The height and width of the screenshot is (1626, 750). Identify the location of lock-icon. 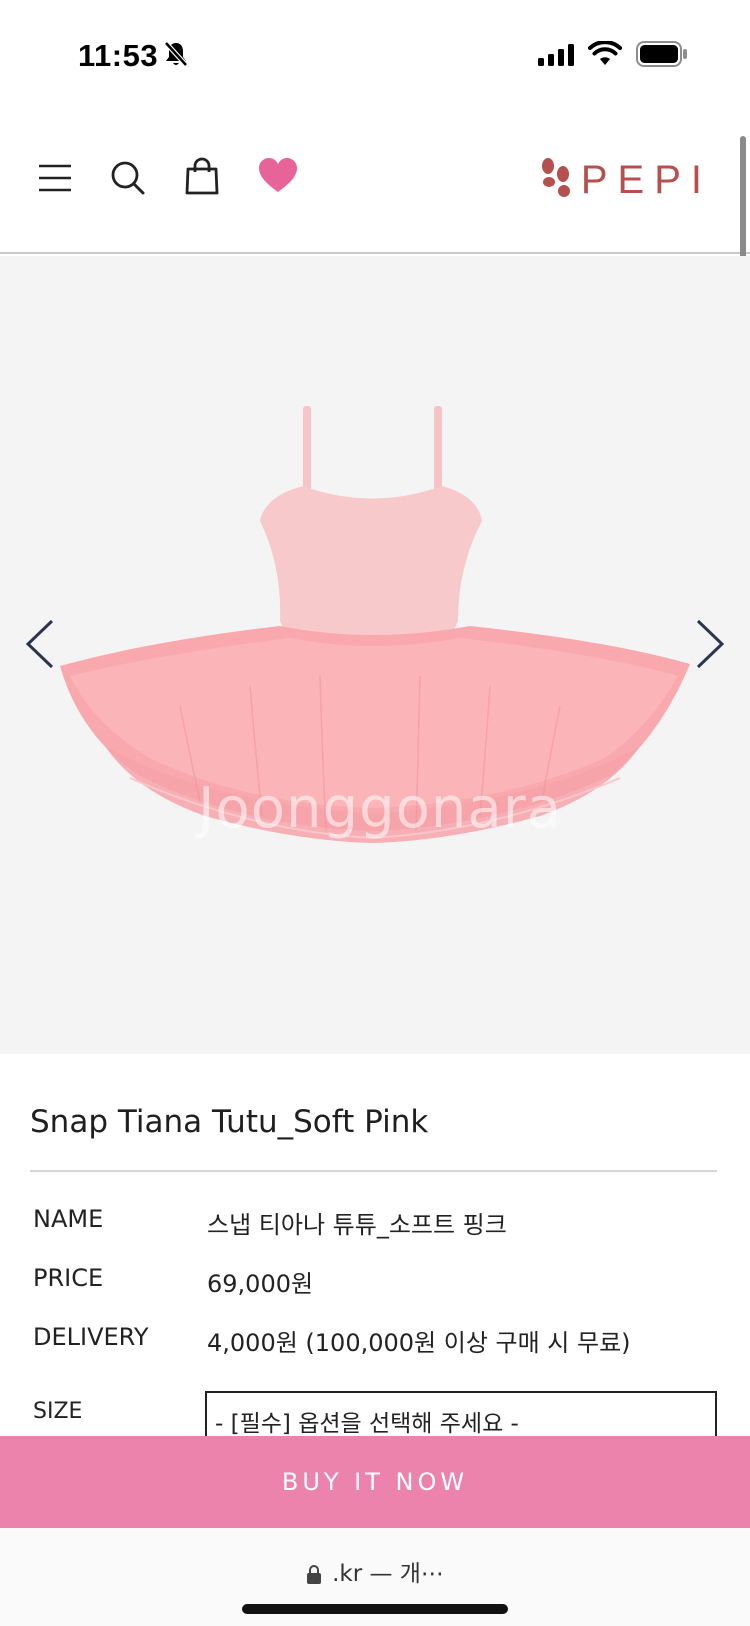
(314, 1577).